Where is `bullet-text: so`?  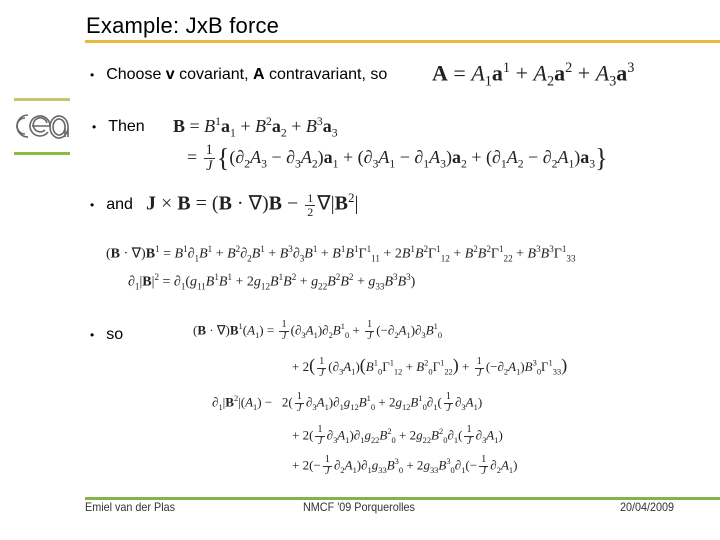
bullet-text: so is located at coordinates (115, 334).